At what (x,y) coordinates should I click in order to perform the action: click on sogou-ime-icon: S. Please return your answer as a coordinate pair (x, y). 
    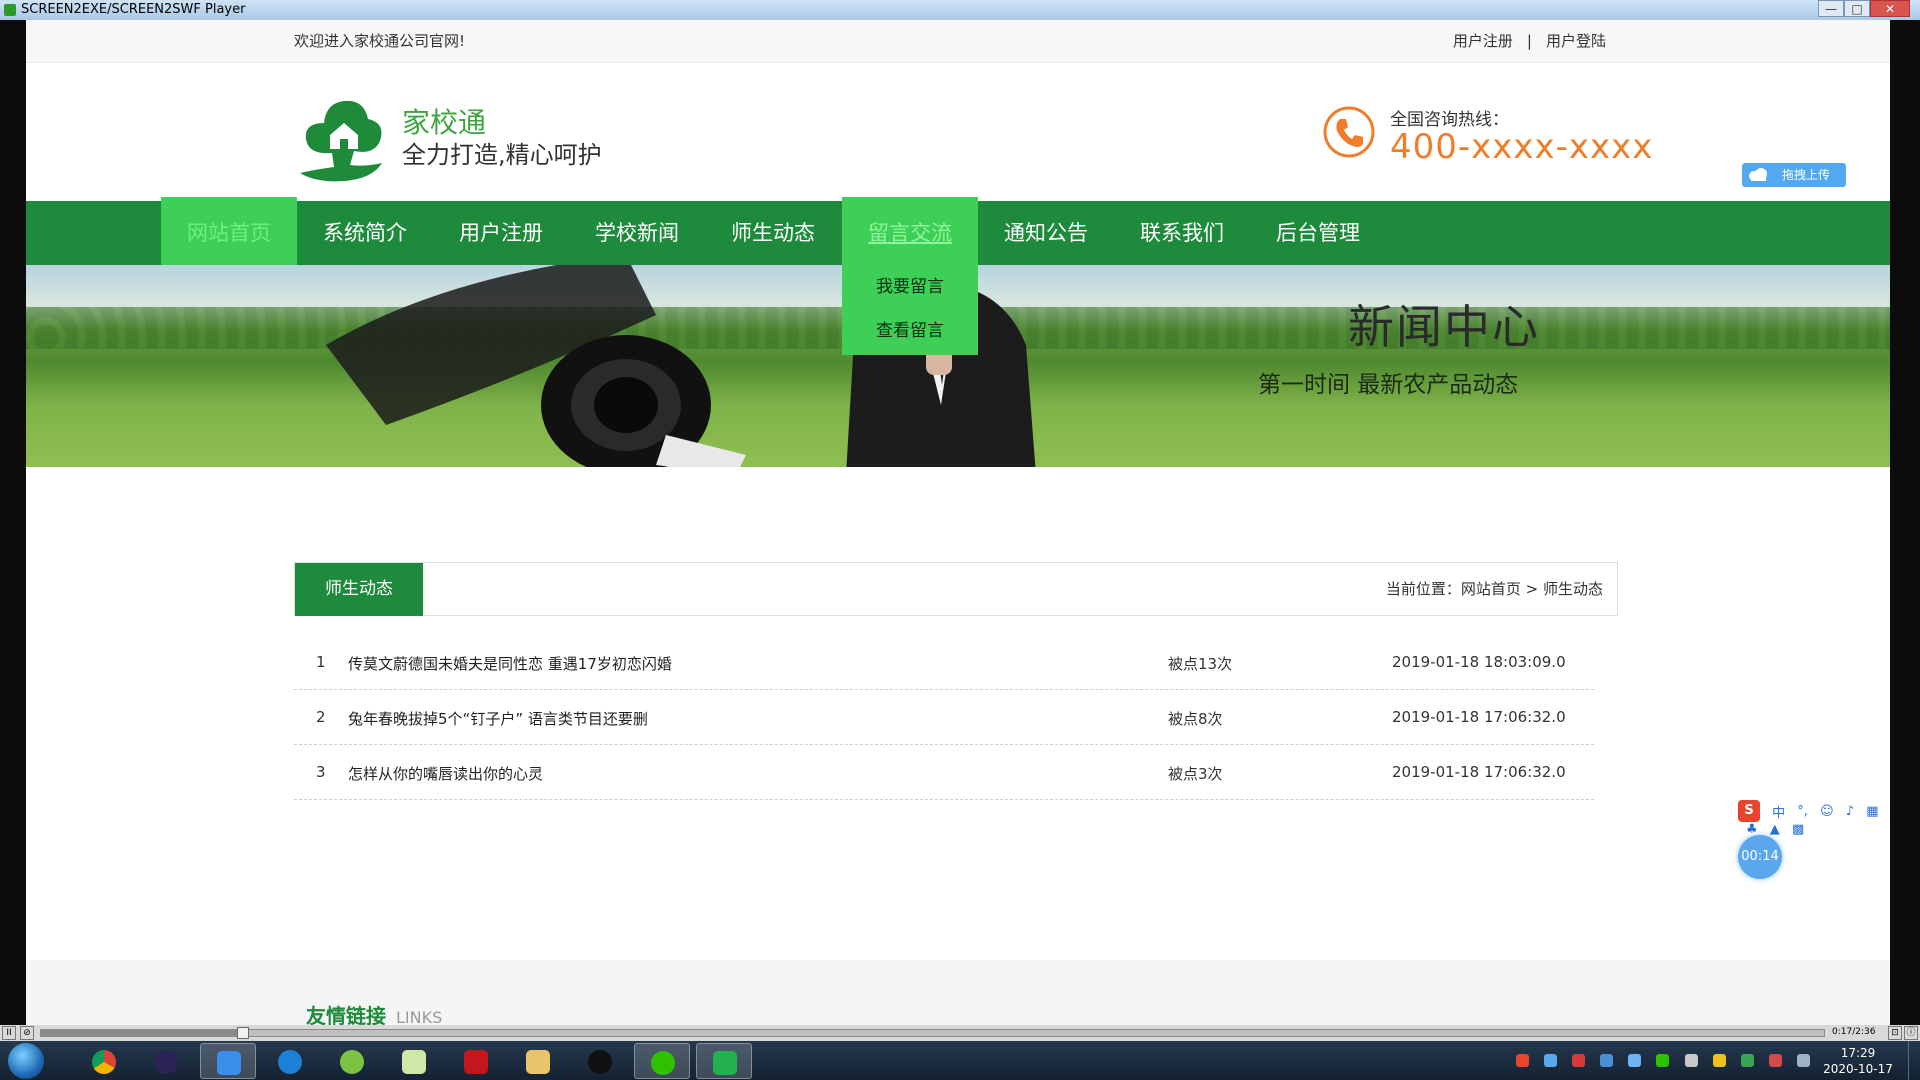
    Looking at the image, I should click on (1749, 811).